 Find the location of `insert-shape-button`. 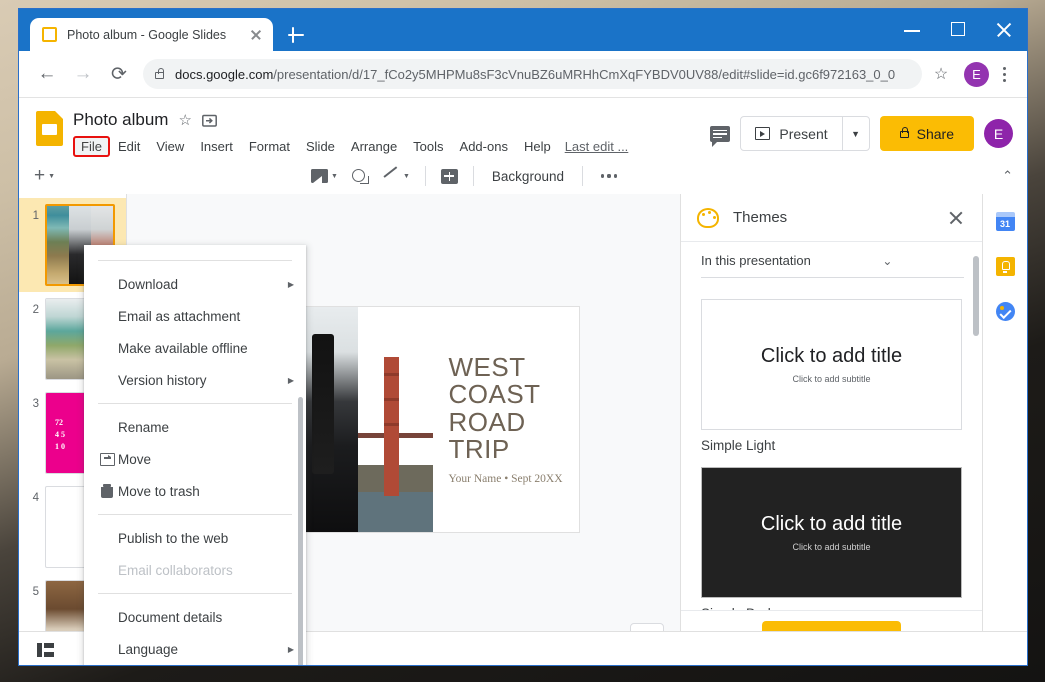

insert-shape-button is located at coordinates (360, 176).